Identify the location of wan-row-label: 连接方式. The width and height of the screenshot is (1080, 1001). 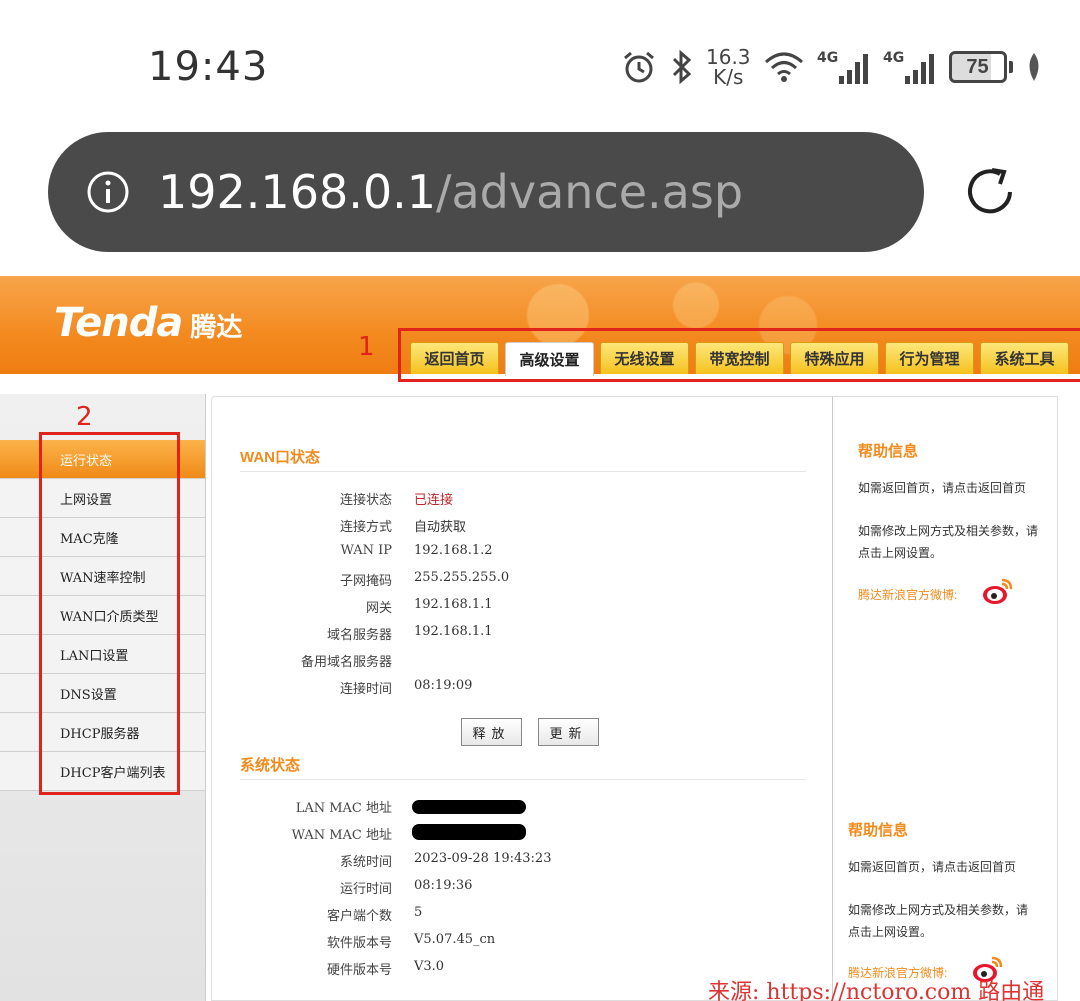
(365, 527).